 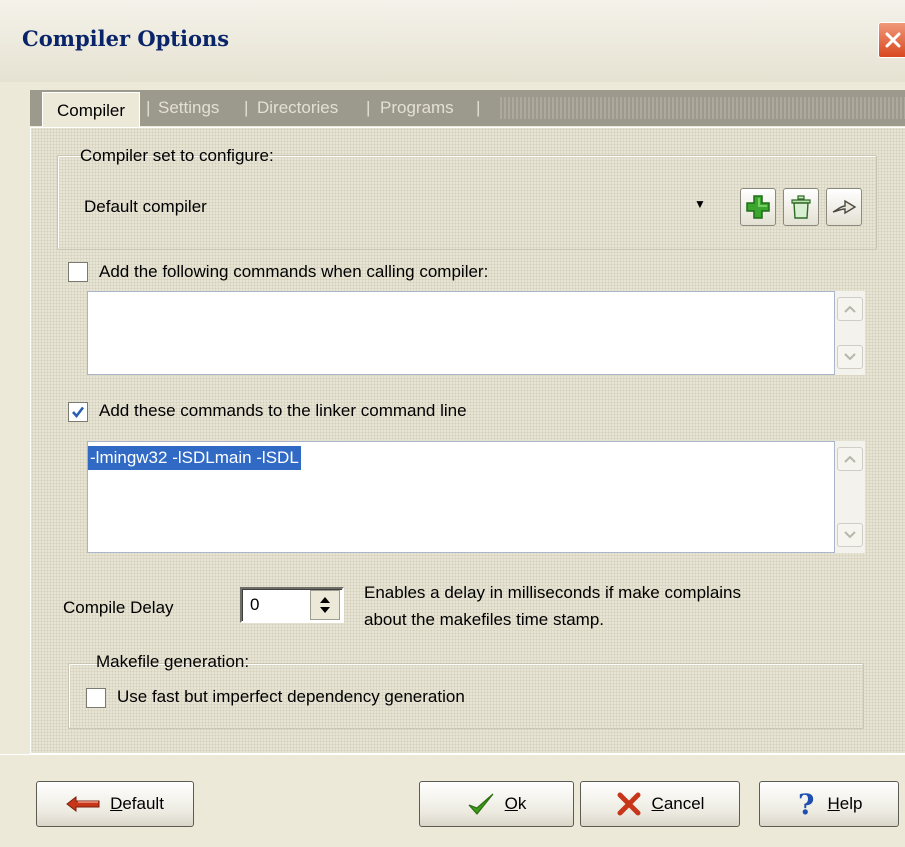 What do you see at coordinates (188, 108) in the screenshot?
I see `tab-settings: Settings` at bounding box center [188, 108].